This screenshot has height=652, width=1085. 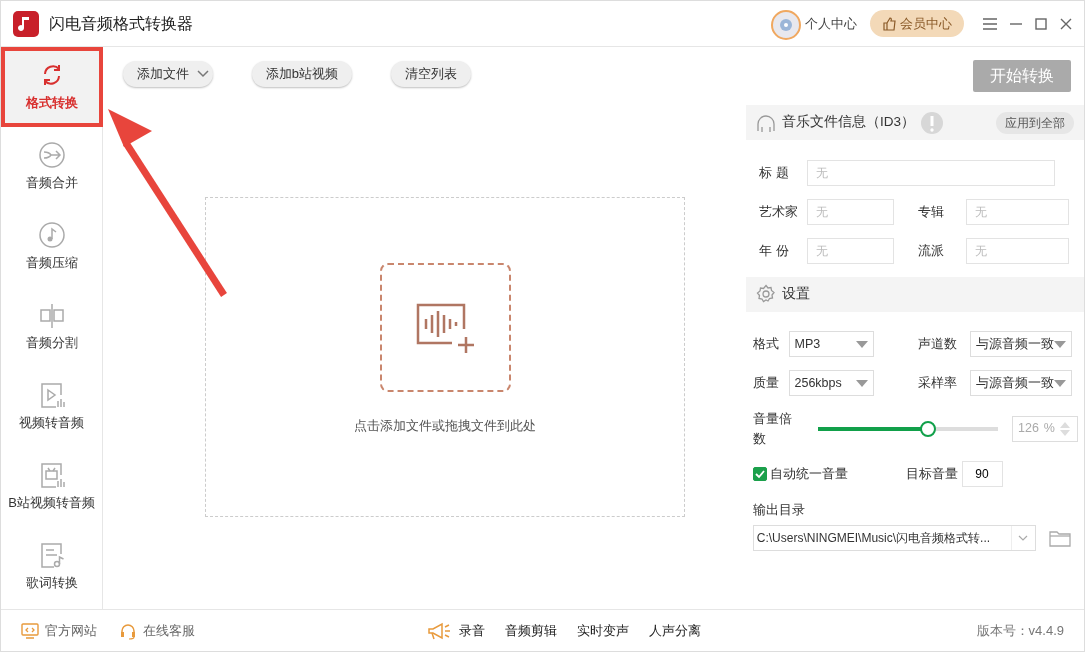 I want to click on dropdown-select: 256kbps, so click(x=831, y=383).